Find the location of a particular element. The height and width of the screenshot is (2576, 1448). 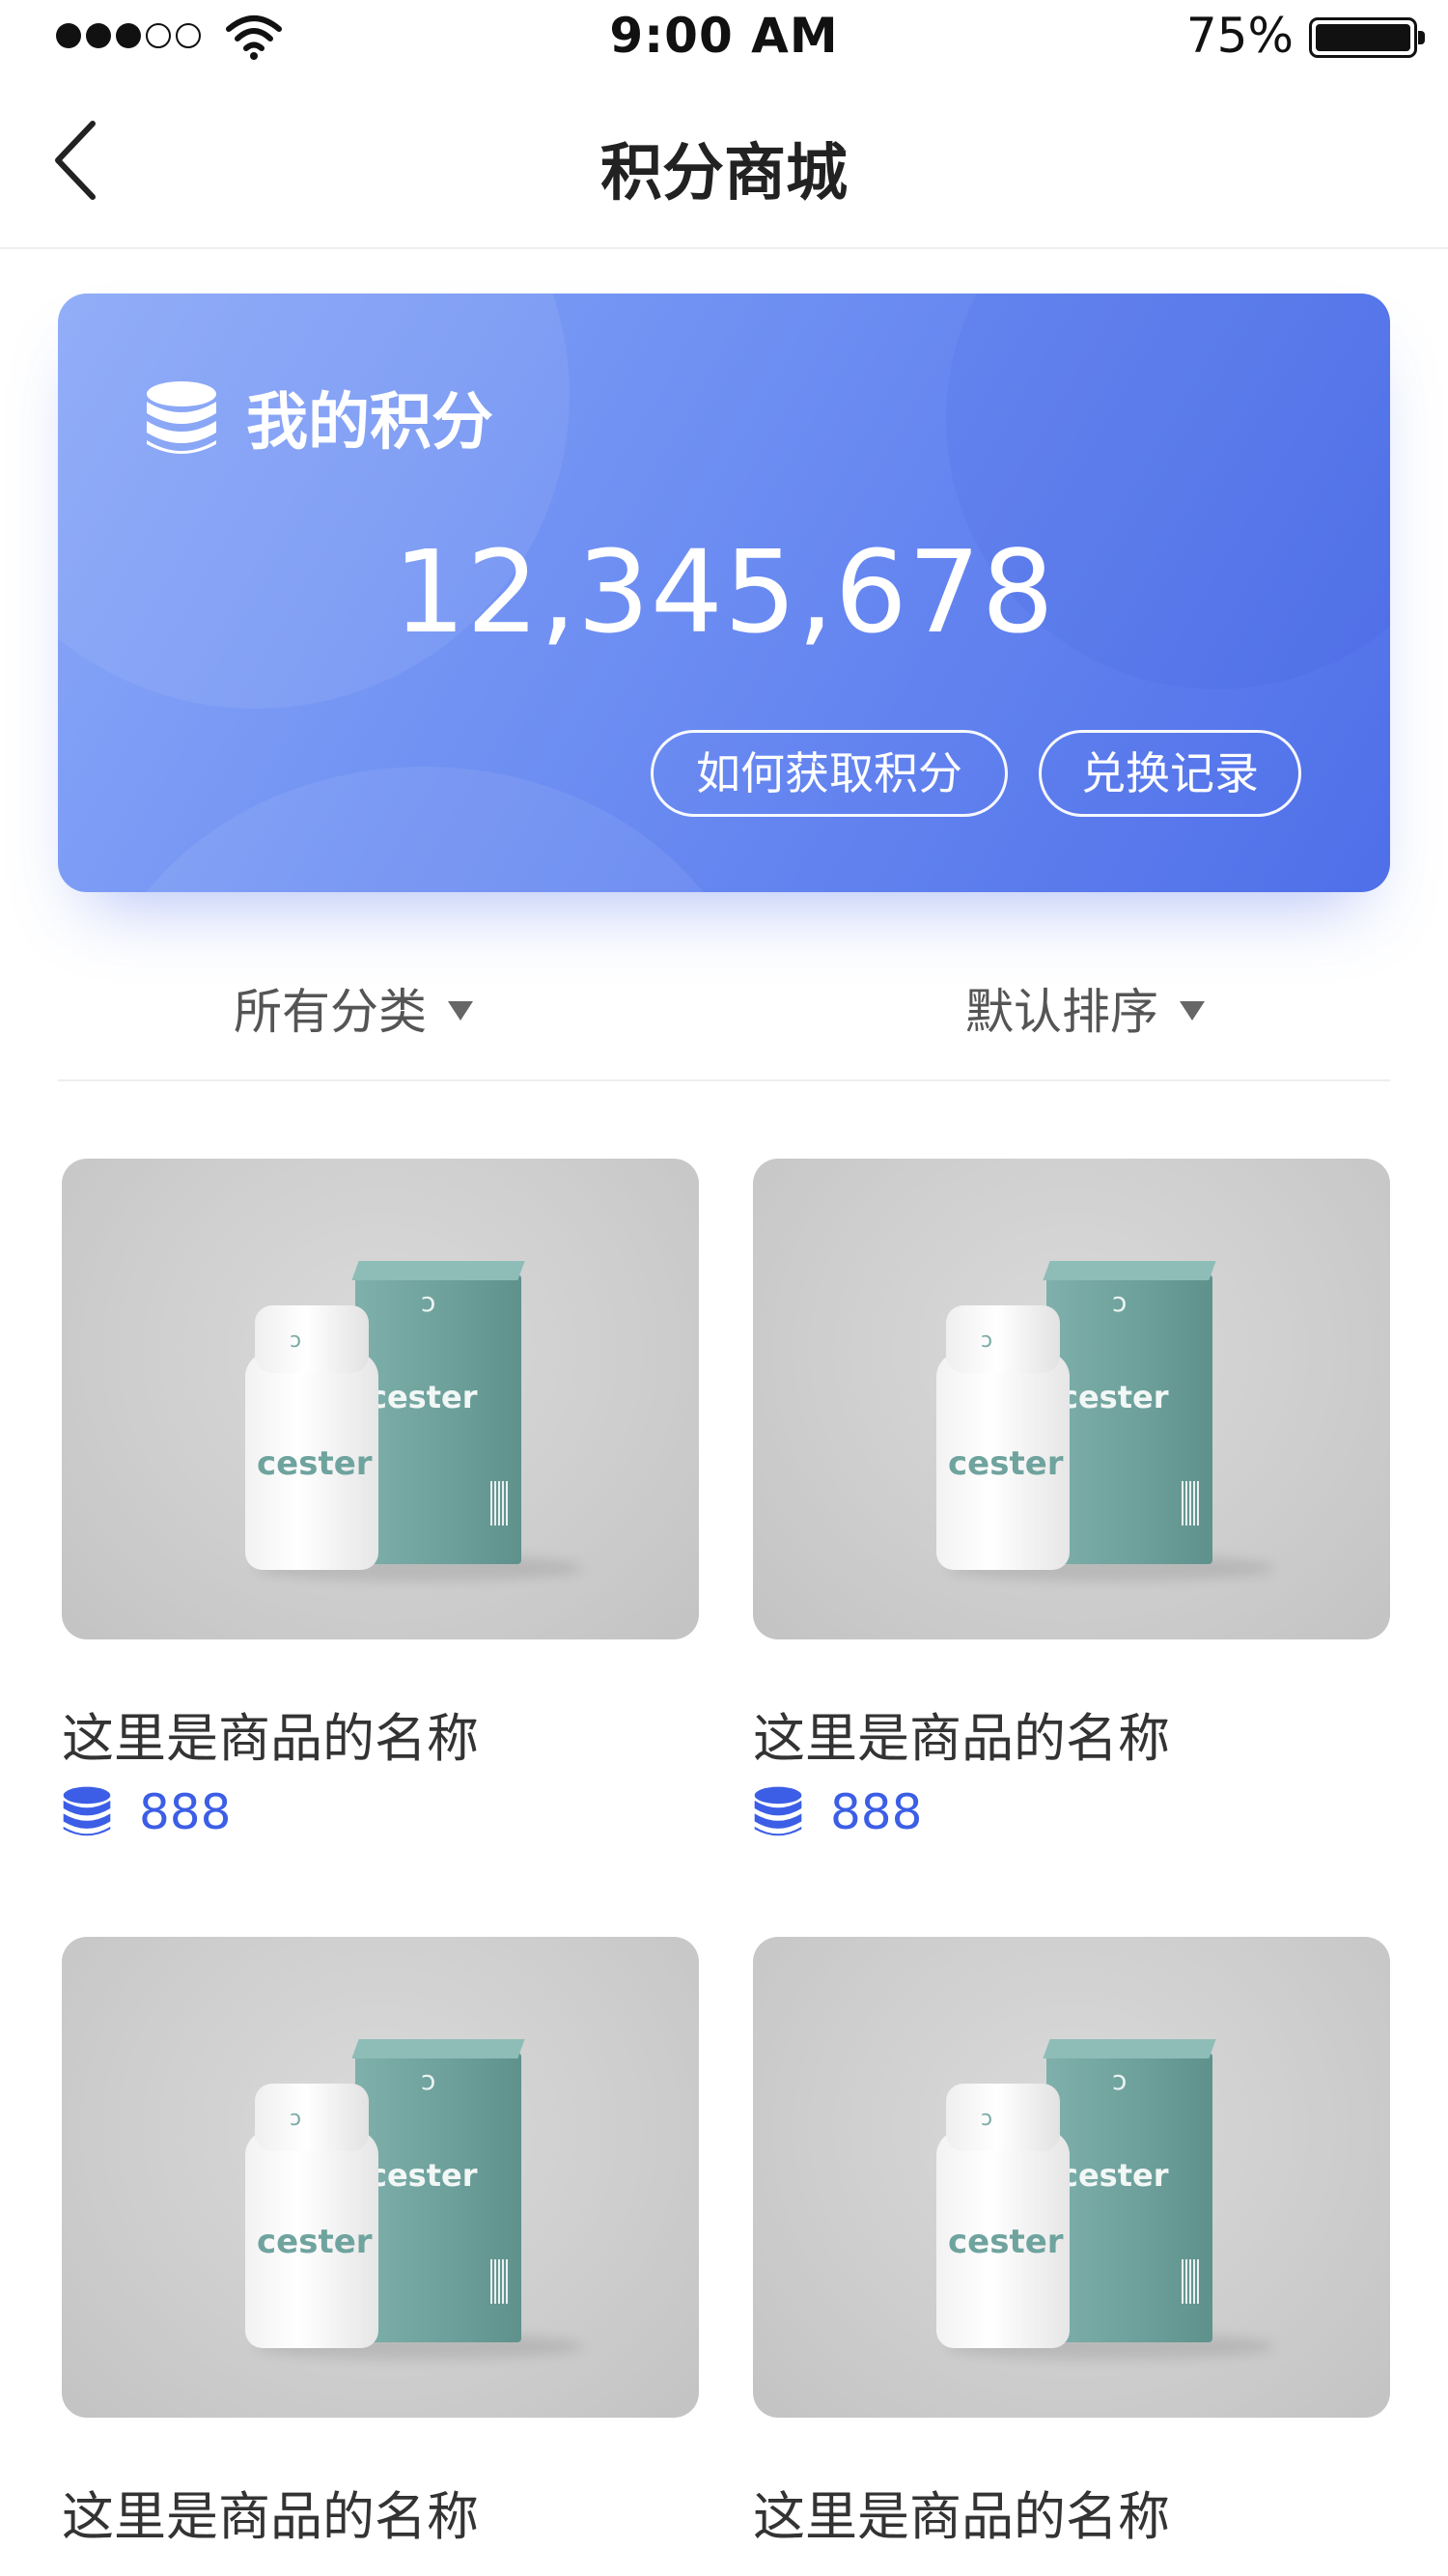

sort-order-dropdown: 默认排序 is located at coordinates (1085, 1008).